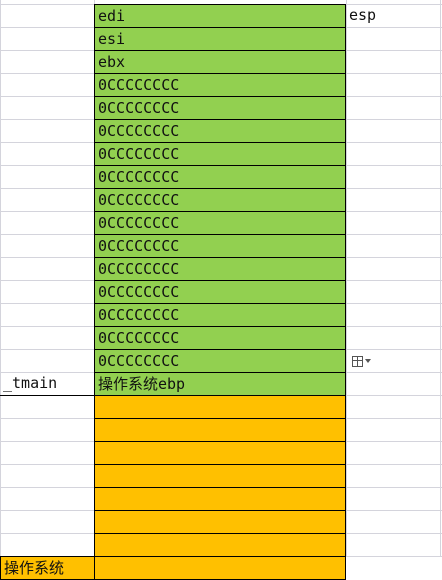  Describe the element at coordinates (220, 62) in the screenshot. I see `stack-cell: ebx` at that location.